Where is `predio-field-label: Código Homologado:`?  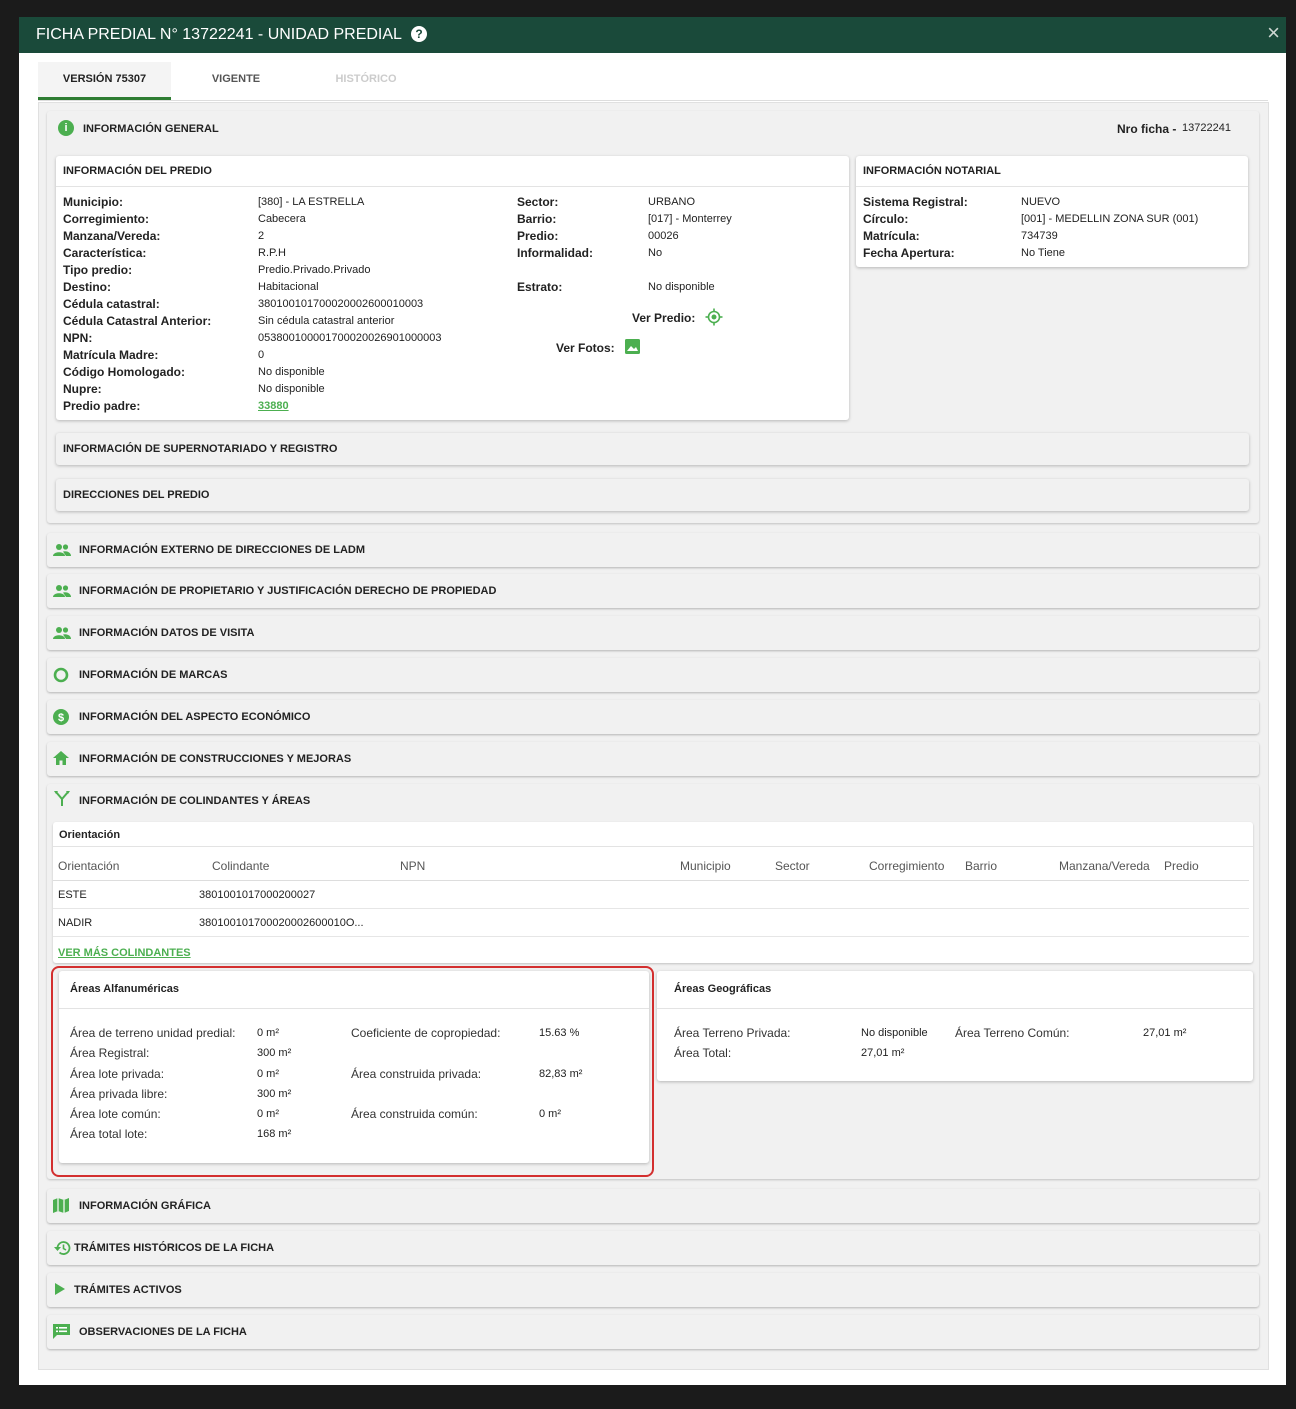
predio-field-label: Código Homologado: is located at coordinates (124, 372).